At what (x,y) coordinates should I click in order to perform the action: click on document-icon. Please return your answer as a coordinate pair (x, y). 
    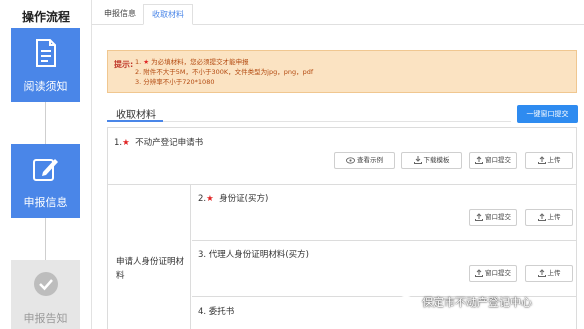
    Looking at the image, I should click on (45, 53).